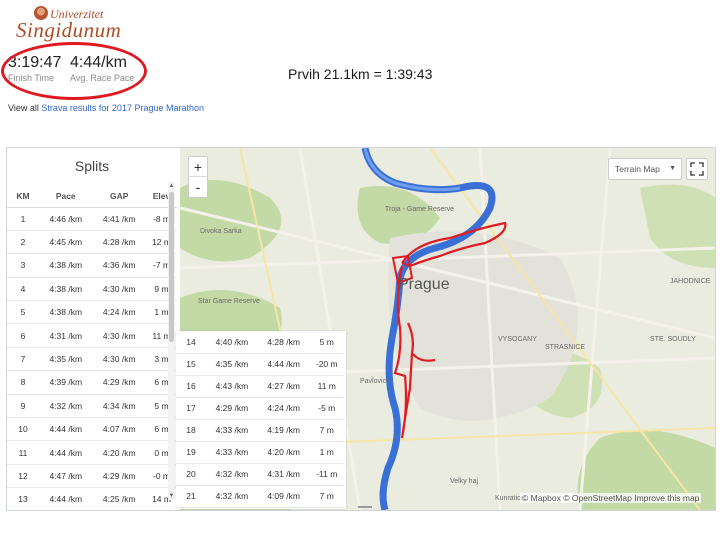 This screenshot has height=540, width=720. I want to click on link-text: Strava results, so click(68, 108).